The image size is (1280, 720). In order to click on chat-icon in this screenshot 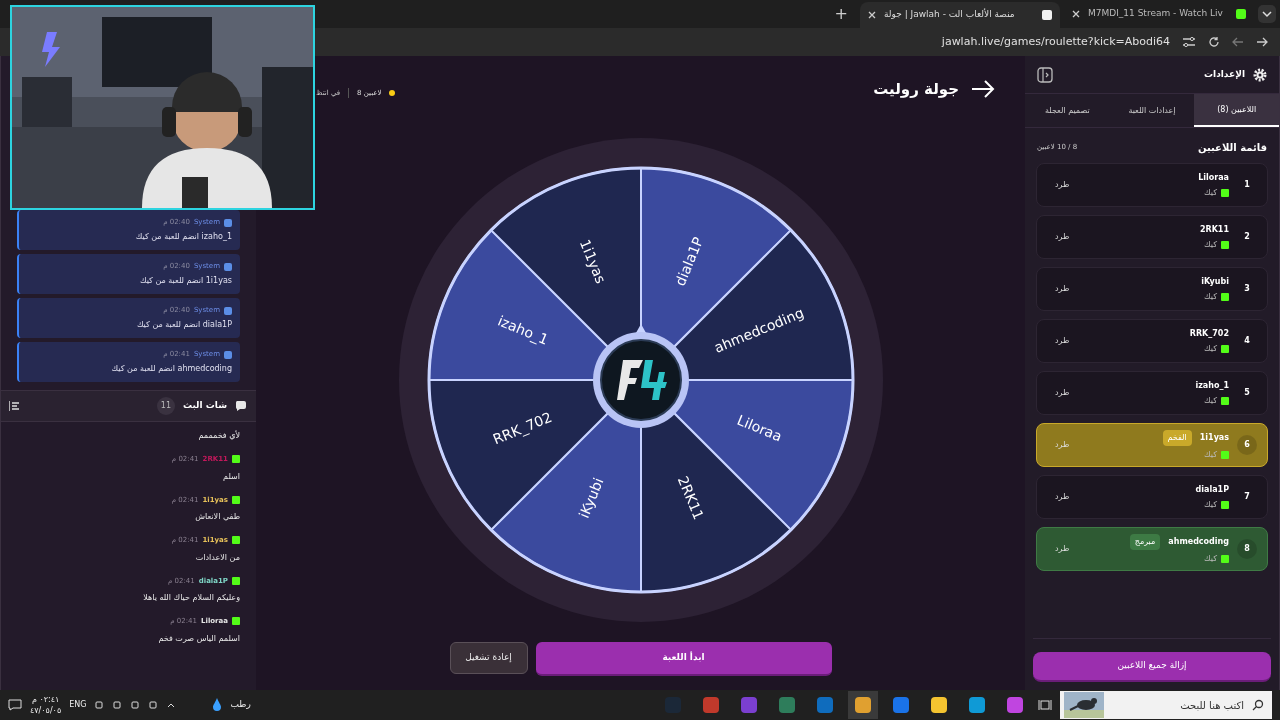, I will do `click(241, 406)`.